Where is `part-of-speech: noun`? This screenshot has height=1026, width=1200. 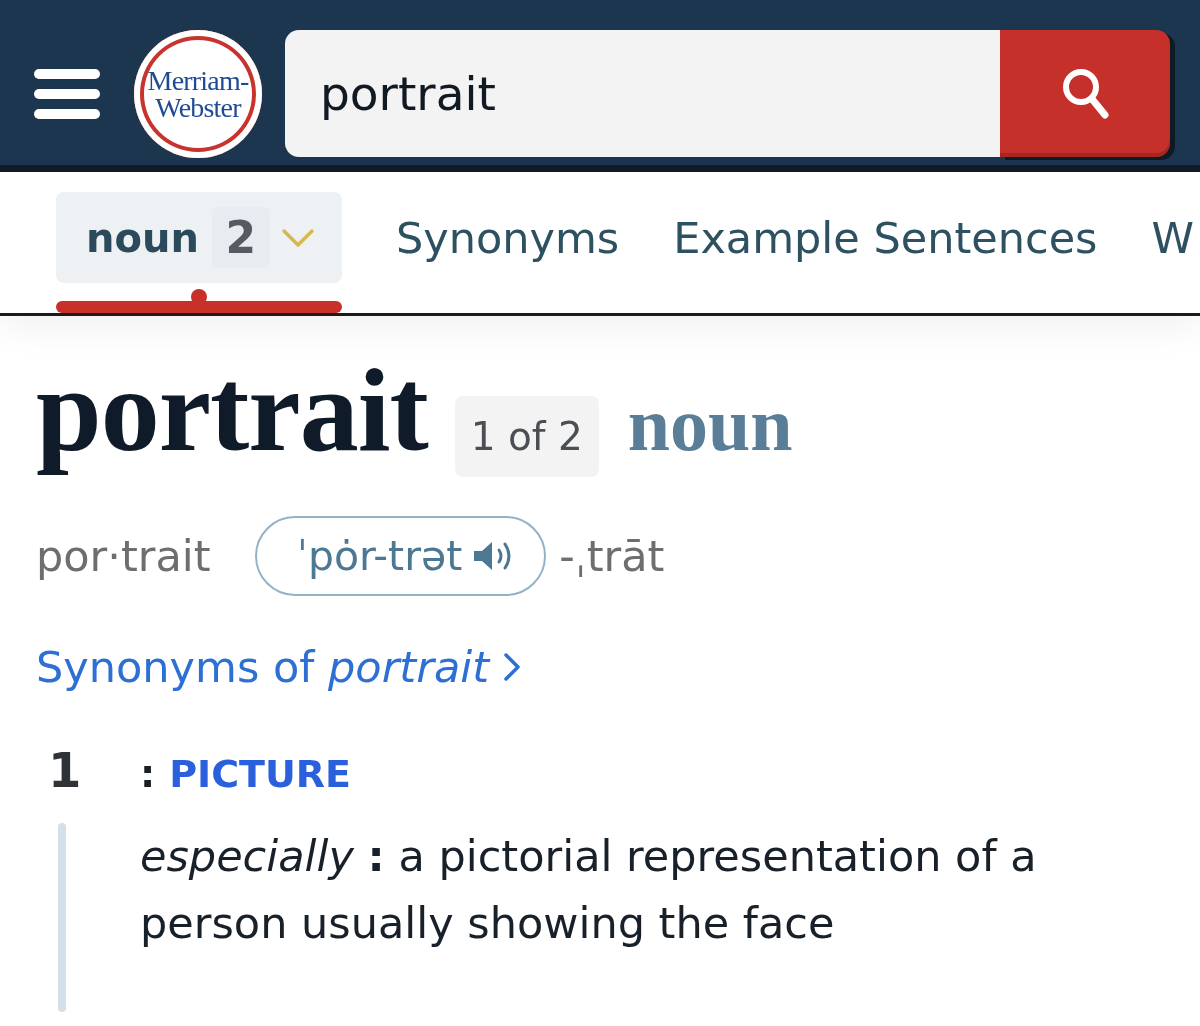 part-of-speech: noun is located at coordinates (710, 424).